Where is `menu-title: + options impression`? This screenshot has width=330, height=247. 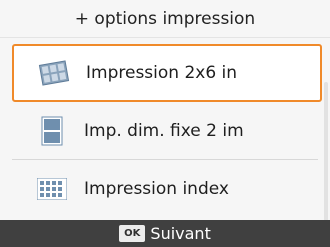
menu-title: + options impression is located at coordinates (165, 18).